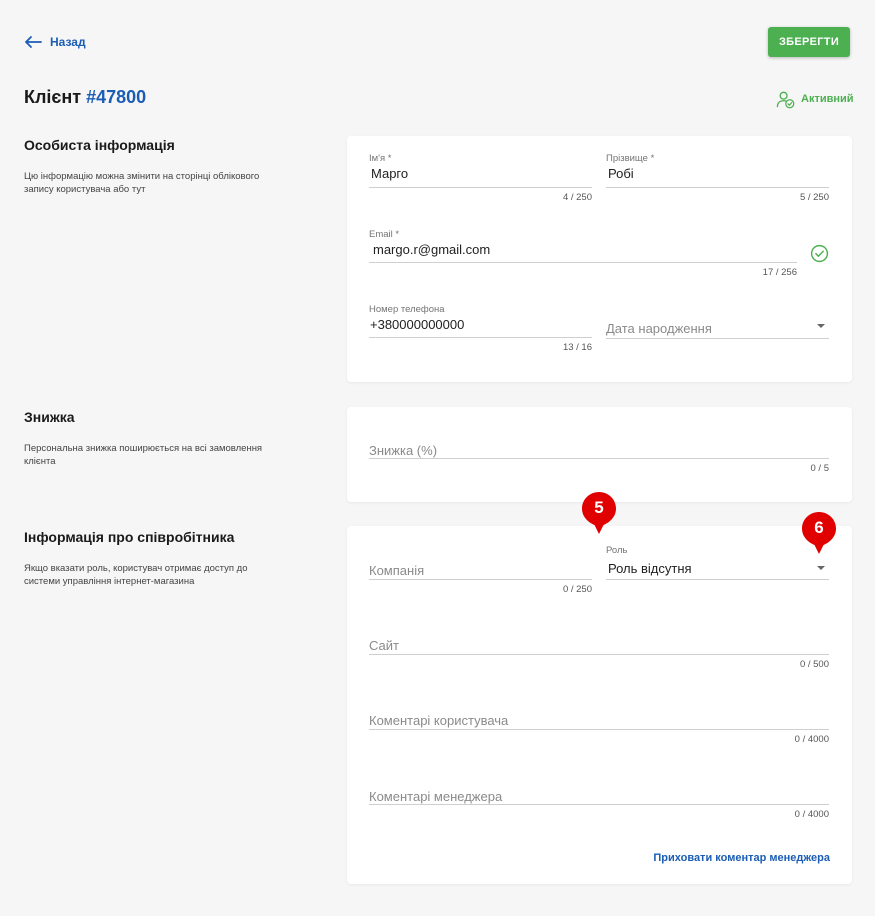 The height and width of the screenshot is (916, 875). What do you see at coordinates (717, 579) in the screenshot?
I see `role-underline` at bounding box center [717, 579].